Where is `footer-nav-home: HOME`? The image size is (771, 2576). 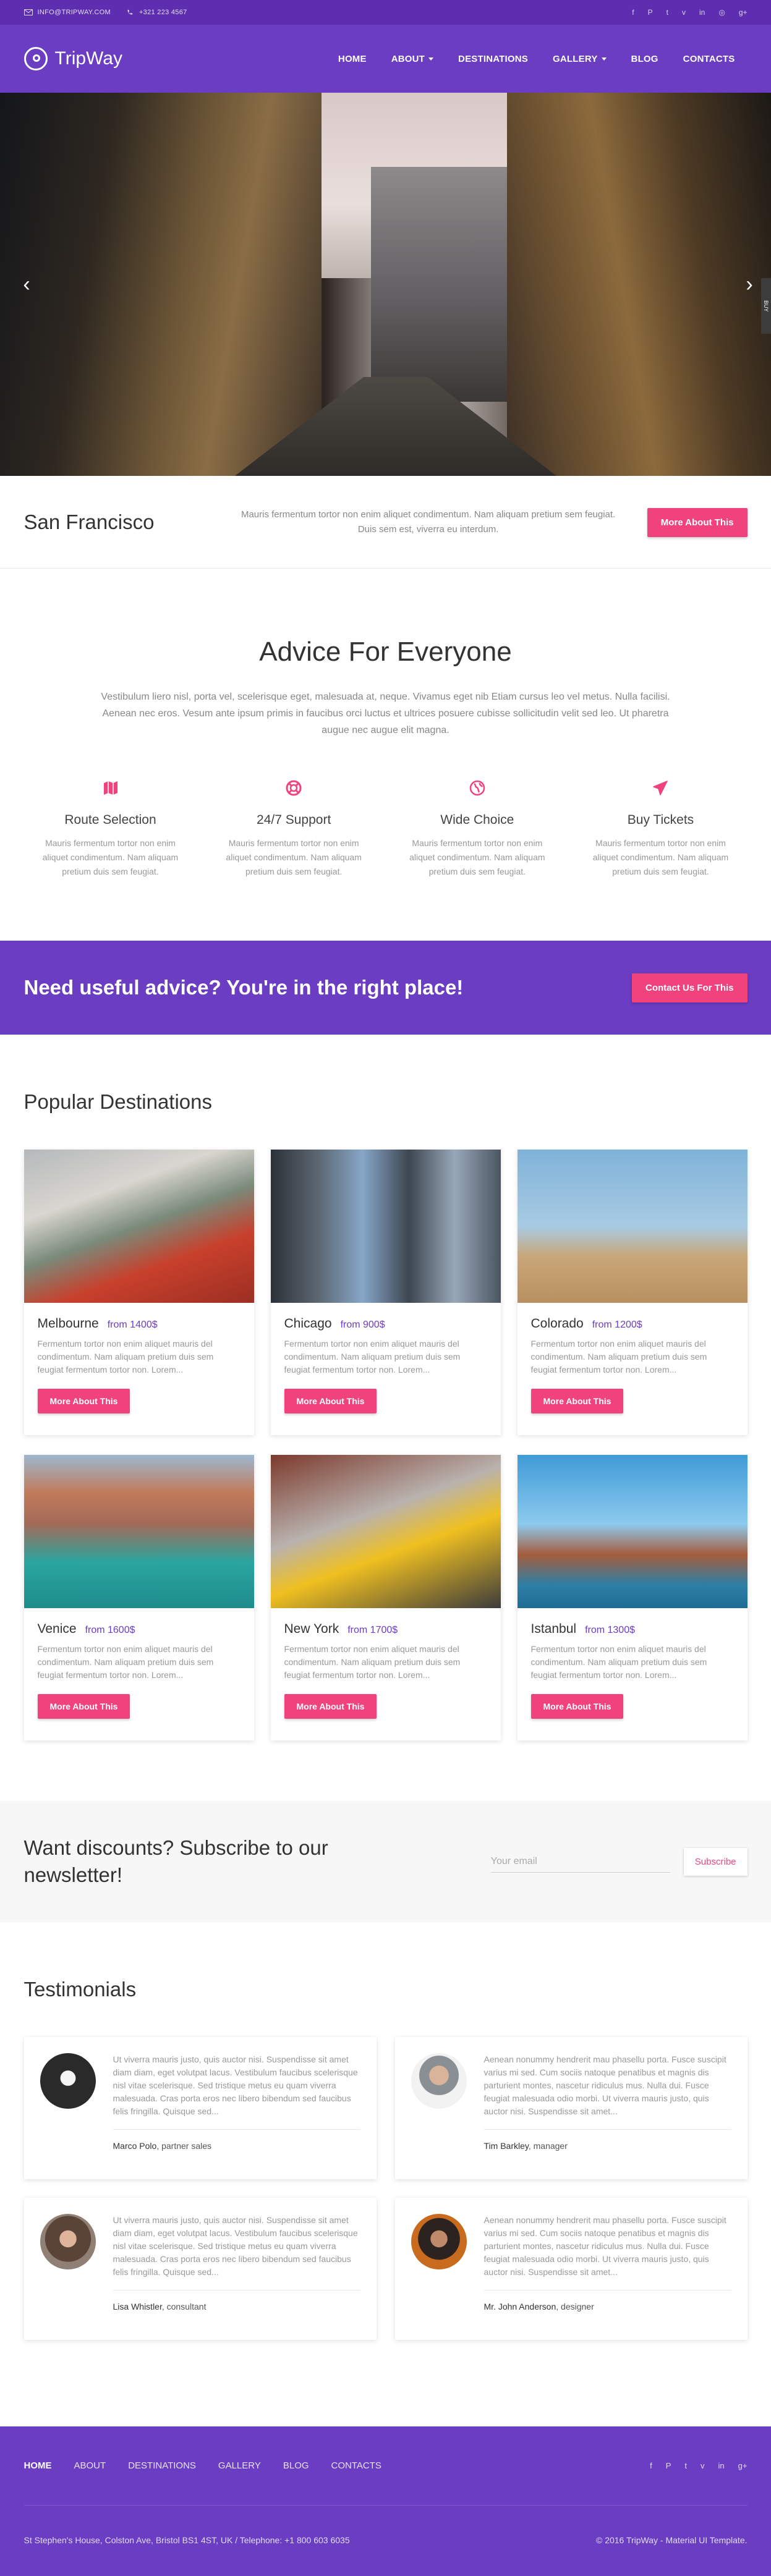 footer-nav-home: HOME is located at coordinates (38, 2465).